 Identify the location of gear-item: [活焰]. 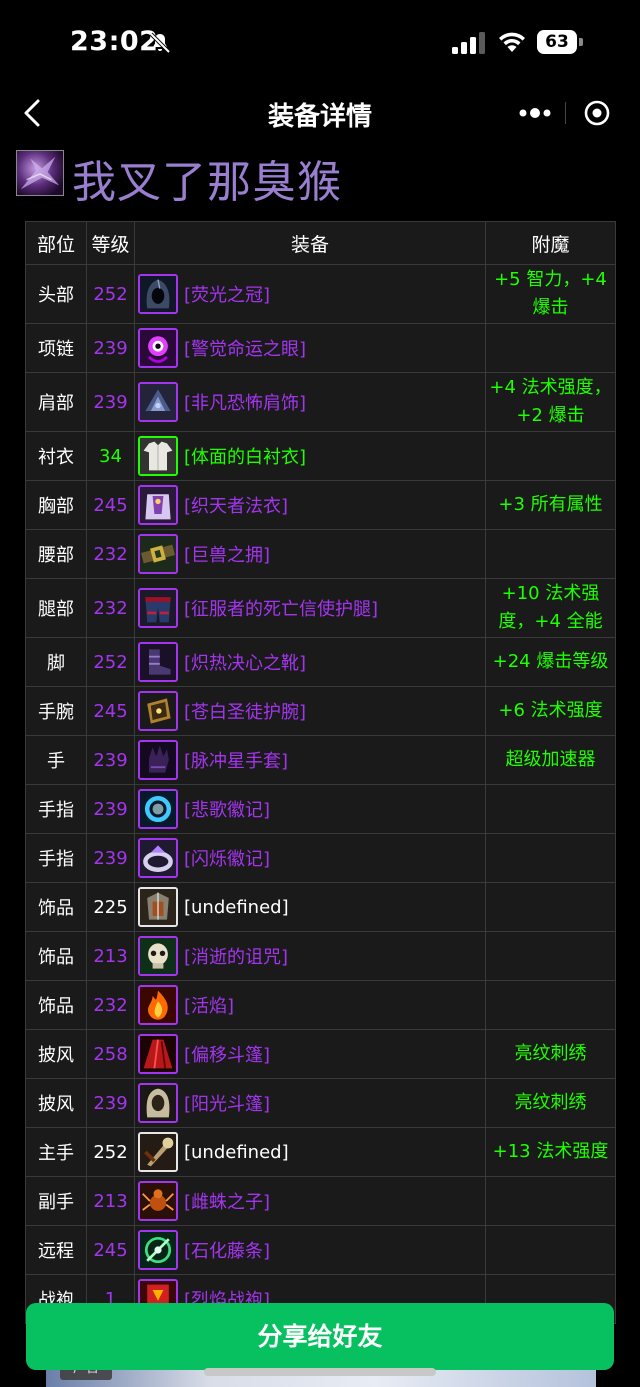
(311, 1005).